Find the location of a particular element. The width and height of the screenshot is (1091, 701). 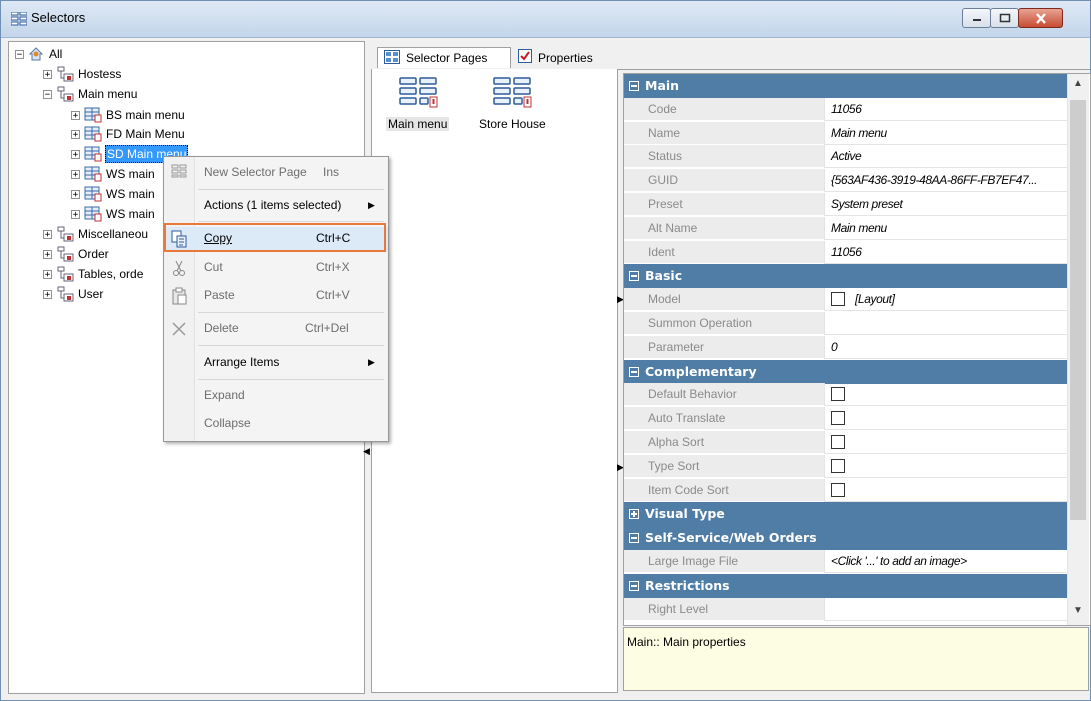

property-row-auto-translate: Auto Translate is located at coordinates (845, 419).